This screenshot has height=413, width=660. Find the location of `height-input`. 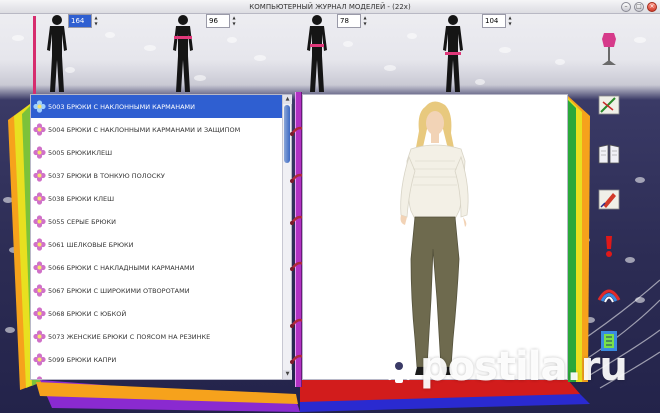

height-input is located at coordinates (80, 20).